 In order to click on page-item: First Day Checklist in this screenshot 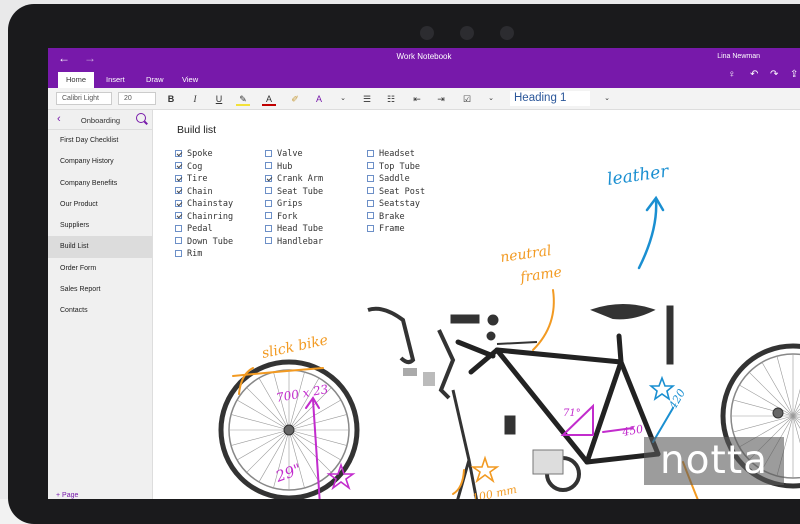, I will do `click(100, 140)`.